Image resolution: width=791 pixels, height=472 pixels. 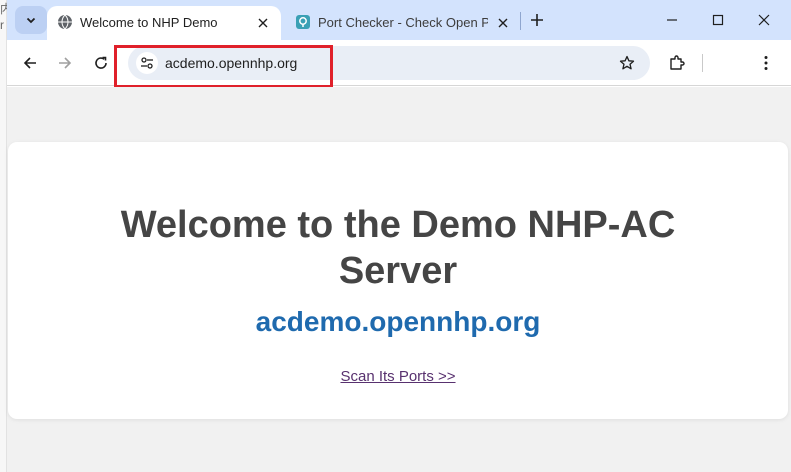 I want to click on puzzle-icon, so click(x=677, y=63).